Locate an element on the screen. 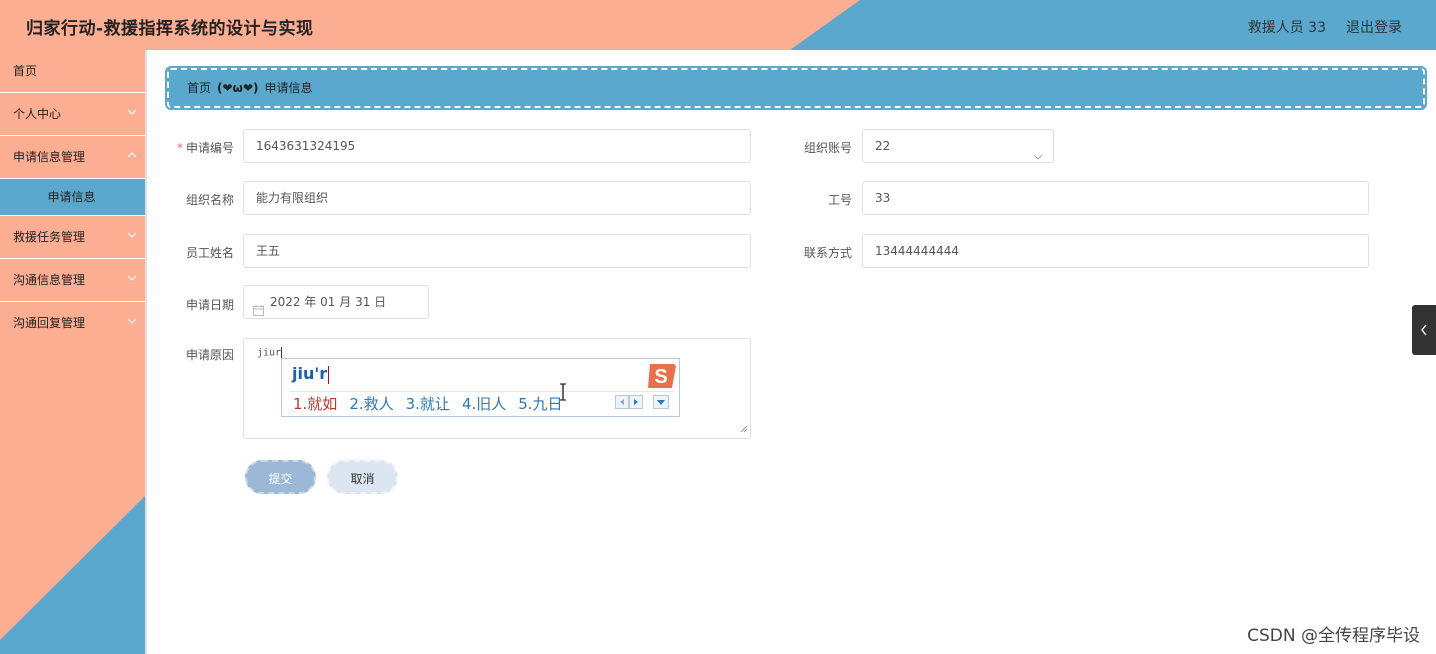 The width and height of the screenshot is (1436, 654). sidebar-item-application-management: 申请信息管理 is located at coordinates (72, 157).